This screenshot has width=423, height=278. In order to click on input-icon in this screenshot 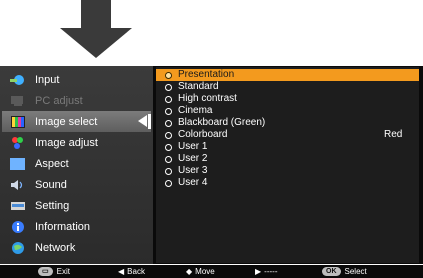, I will do `click(18, 80)`.